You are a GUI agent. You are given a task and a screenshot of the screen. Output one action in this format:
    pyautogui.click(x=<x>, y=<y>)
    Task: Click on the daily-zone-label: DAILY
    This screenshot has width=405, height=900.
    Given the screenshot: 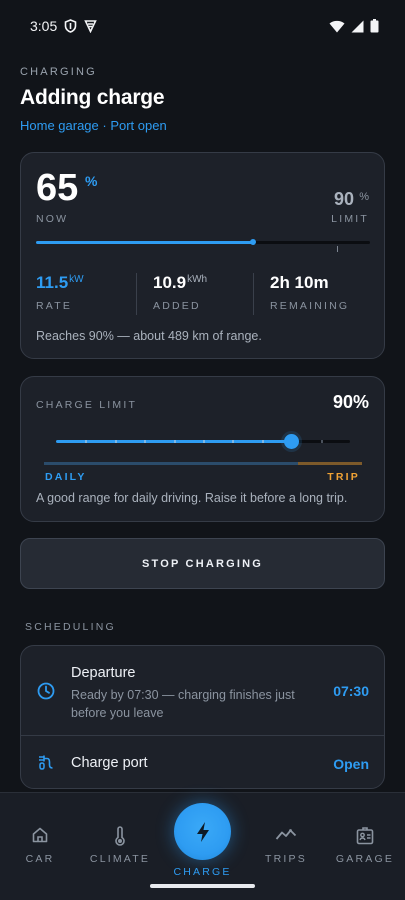 What is the action you would take?
    pyautogui.click(x=66, y=477)
    